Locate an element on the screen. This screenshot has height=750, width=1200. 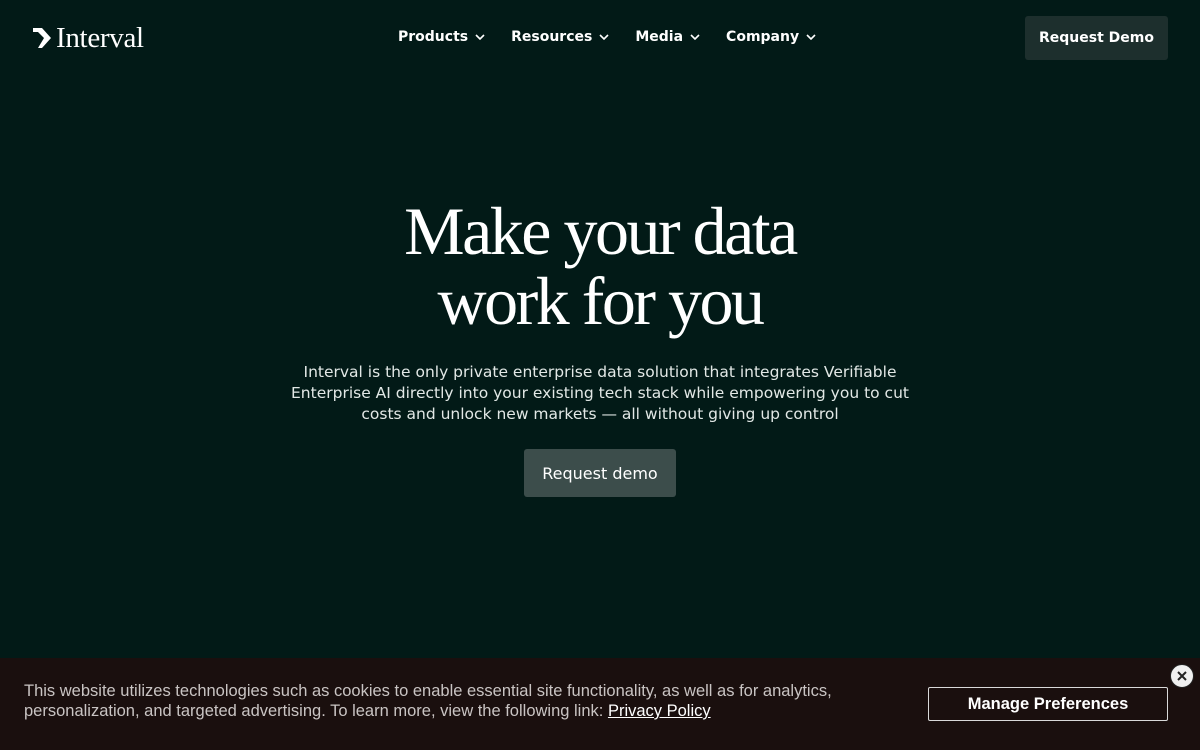
close-banner-button is located at coordinates (1182, 676).